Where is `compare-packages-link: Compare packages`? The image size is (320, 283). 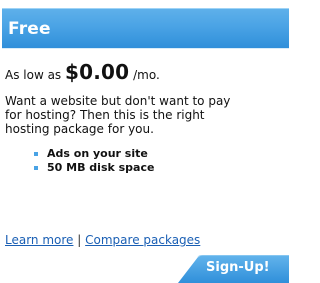 compare-packages-link: Compare packages is located at coordinates (142, 240).